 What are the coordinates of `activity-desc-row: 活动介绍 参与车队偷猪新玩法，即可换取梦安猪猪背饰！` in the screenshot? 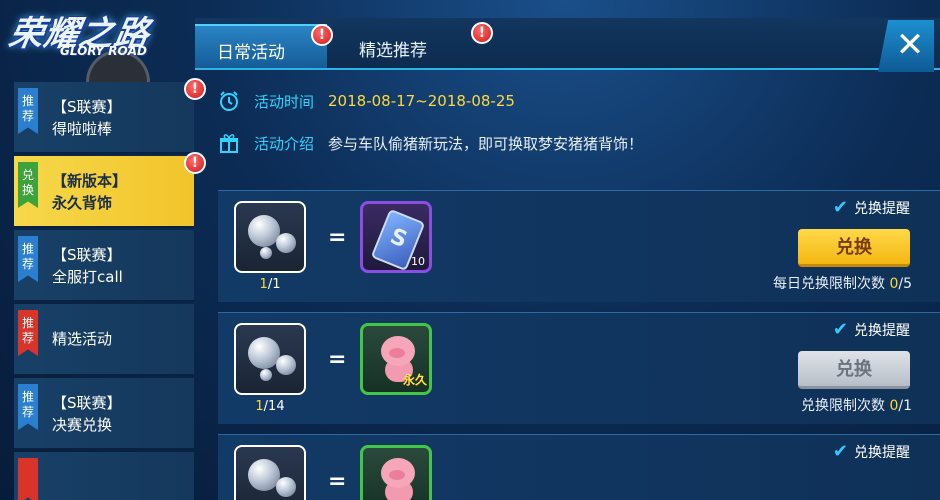 It's located at (430, 143).